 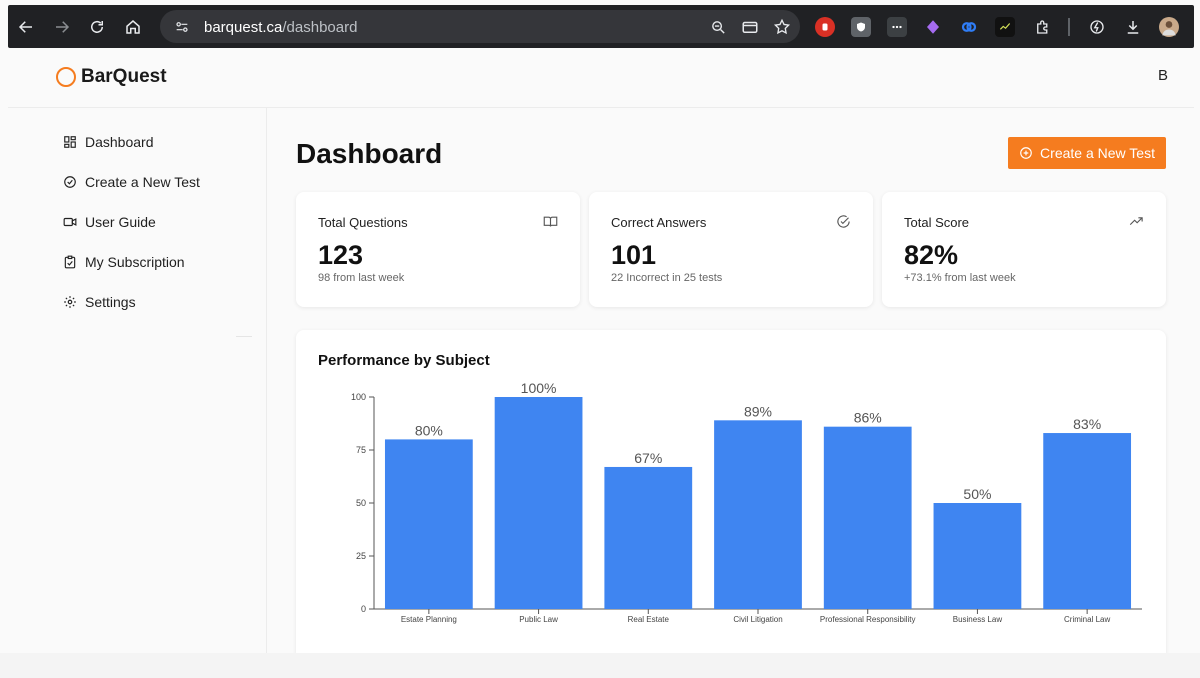 I want to click on extension-link-icon, so click(x=969, y=27).